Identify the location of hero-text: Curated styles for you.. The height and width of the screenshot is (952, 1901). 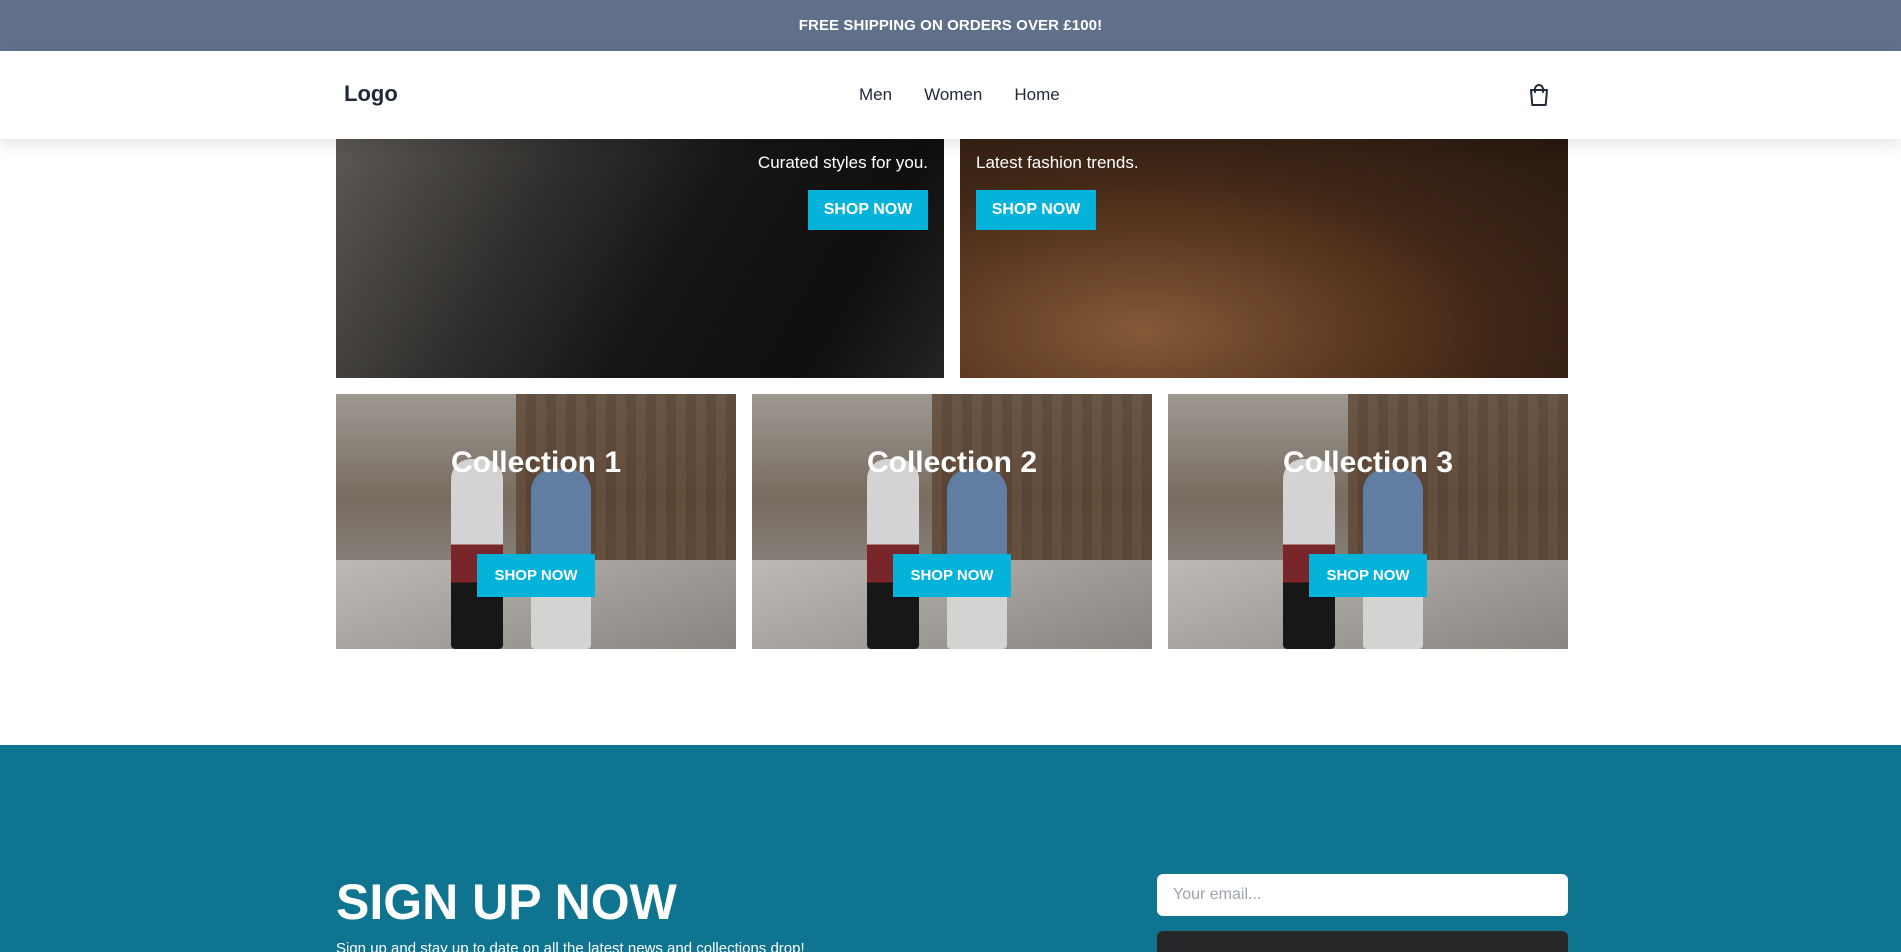
(842, 162).